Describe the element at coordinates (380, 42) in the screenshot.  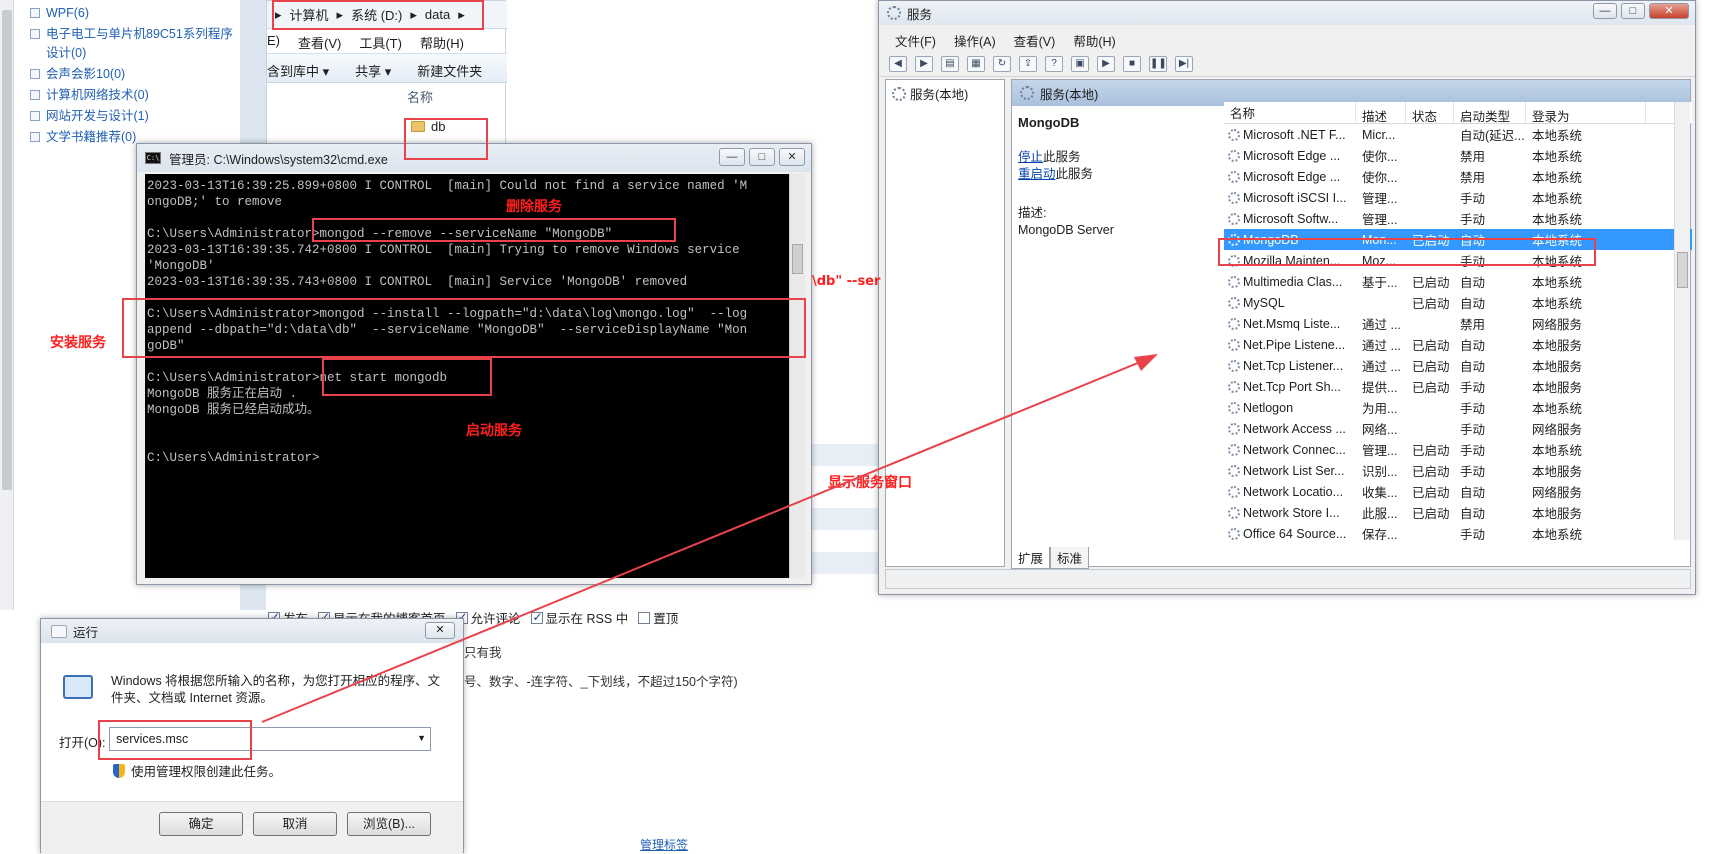
I see `menu-tools: 工具(T)` at that location.